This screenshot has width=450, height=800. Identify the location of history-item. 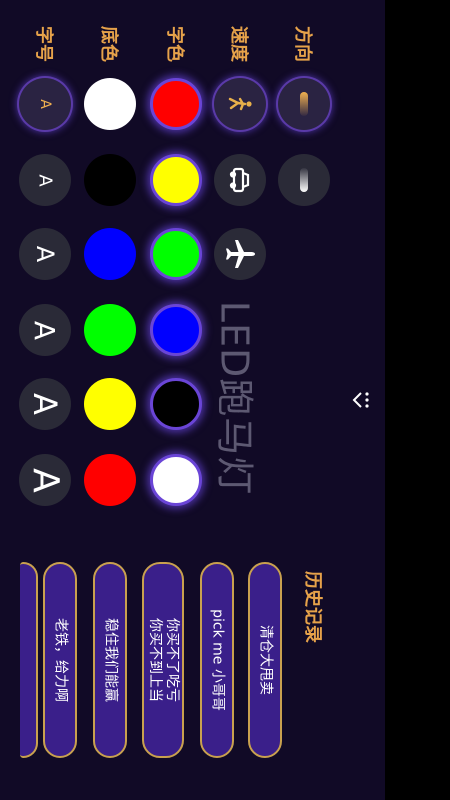
(29, 660).